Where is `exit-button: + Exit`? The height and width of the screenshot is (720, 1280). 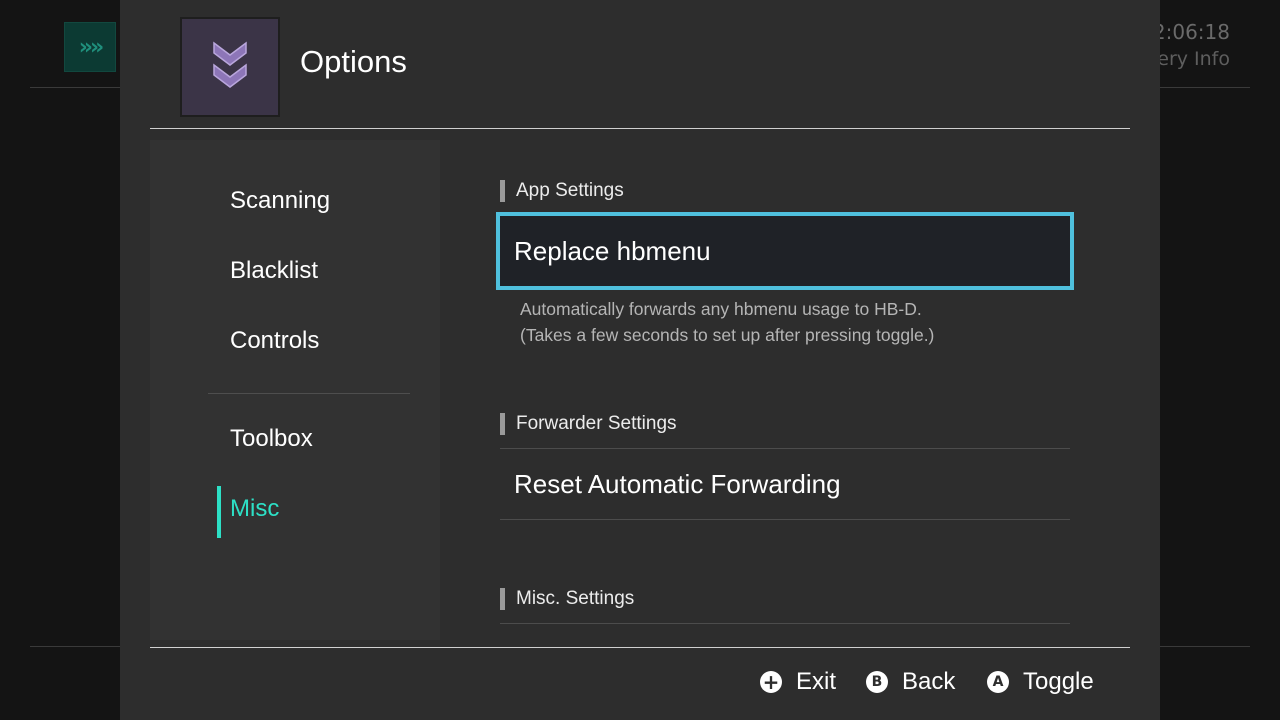 exit-button: + Exit is located at coordinates (798, 682).